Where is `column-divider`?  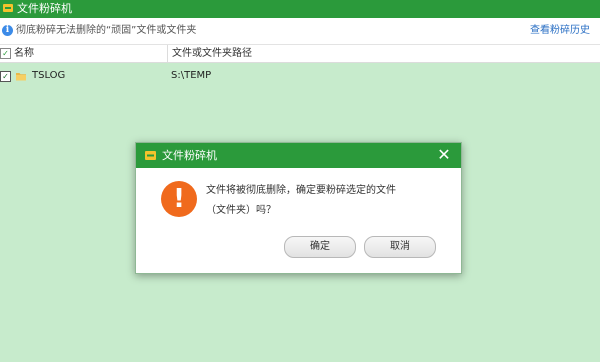
column-divider is located at coordinates (167, 53).